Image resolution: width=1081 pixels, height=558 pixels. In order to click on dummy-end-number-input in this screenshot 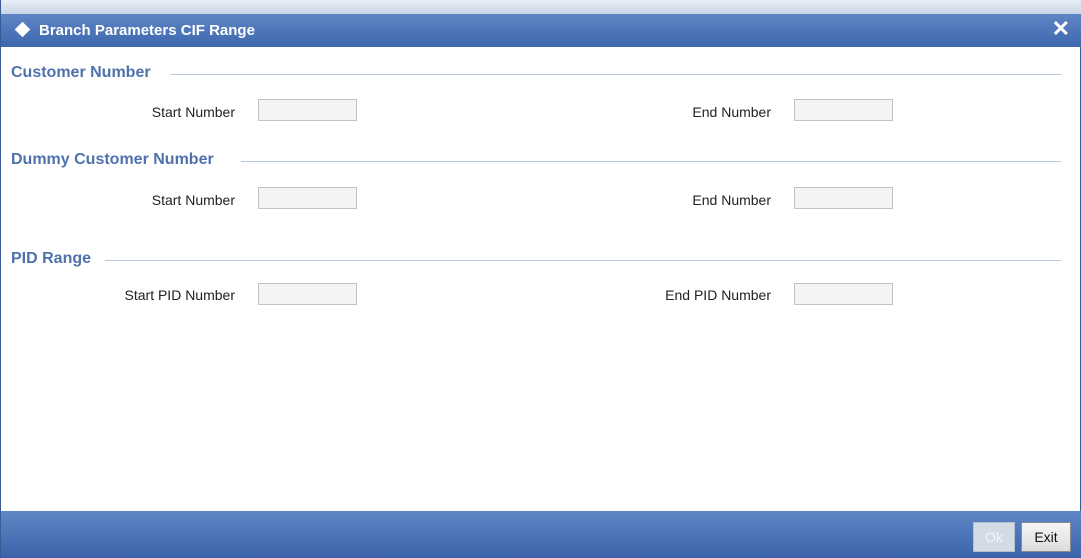, I will do `click(843, 198)`.